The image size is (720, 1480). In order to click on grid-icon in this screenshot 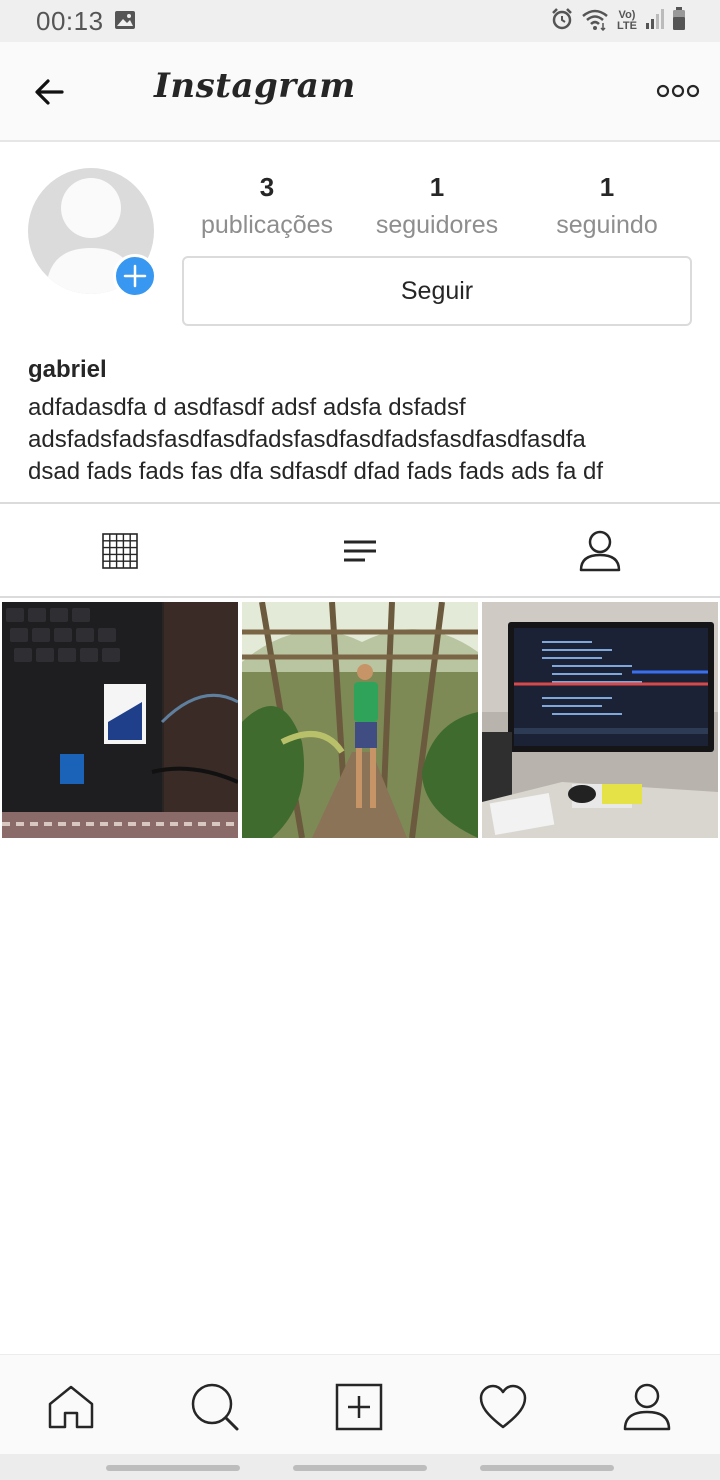, I will do `click(120, 551)`.